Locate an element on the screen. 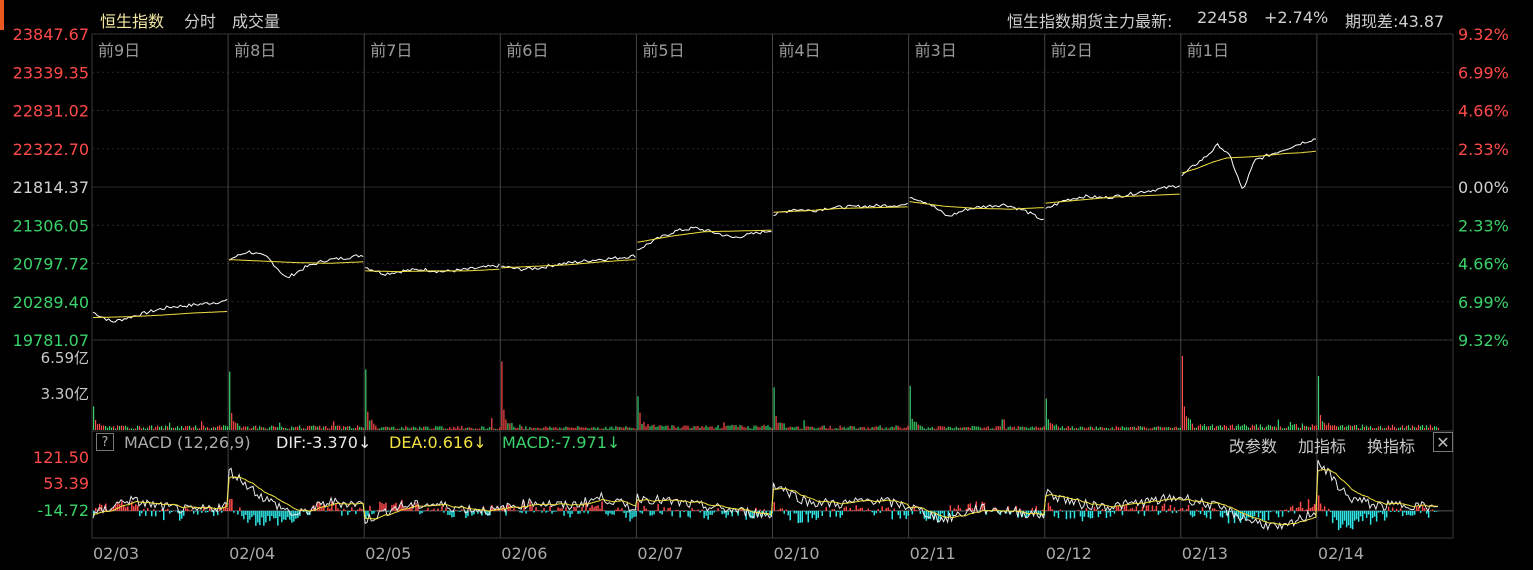 This screenshot has height=570, width=1533. macd-tick-label: 53.39 is located at coordinates (66, 483).